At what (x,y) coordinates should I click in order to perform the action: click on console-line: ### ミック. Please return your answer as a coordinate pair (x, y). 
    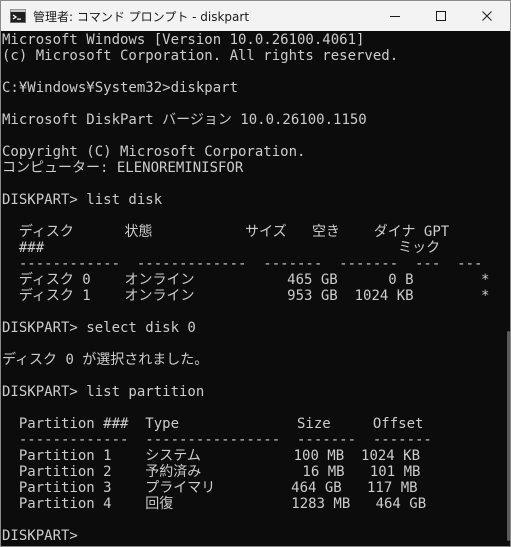
    Looking at the image, I should click on (221, 248).